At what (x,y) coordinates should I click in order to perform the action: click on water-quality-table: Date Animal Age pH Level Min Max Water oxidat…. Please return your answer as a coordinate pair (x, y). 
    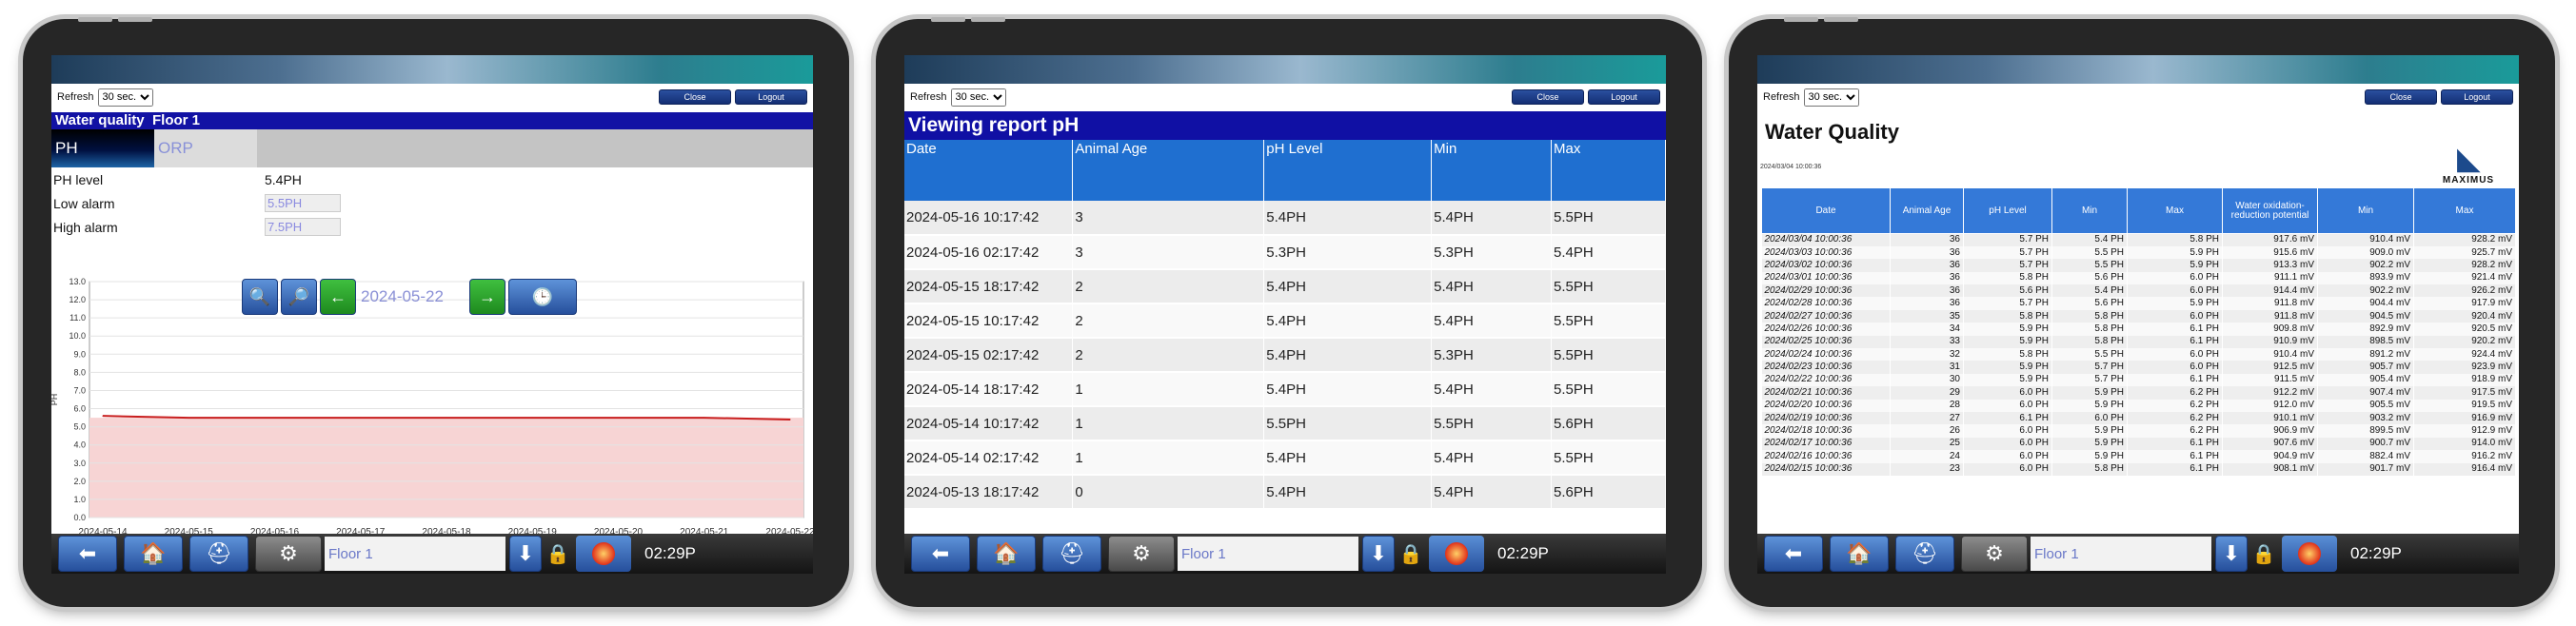
    Looking at the image, I should click on (2138, 331).